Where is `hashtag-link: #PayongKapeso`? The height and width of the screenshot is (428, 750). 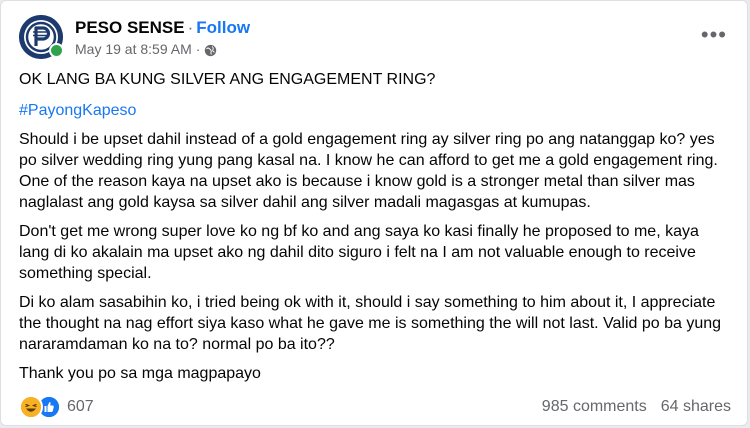 hashtag-link: #PayongKapeso is located at coordinates (375, 110).